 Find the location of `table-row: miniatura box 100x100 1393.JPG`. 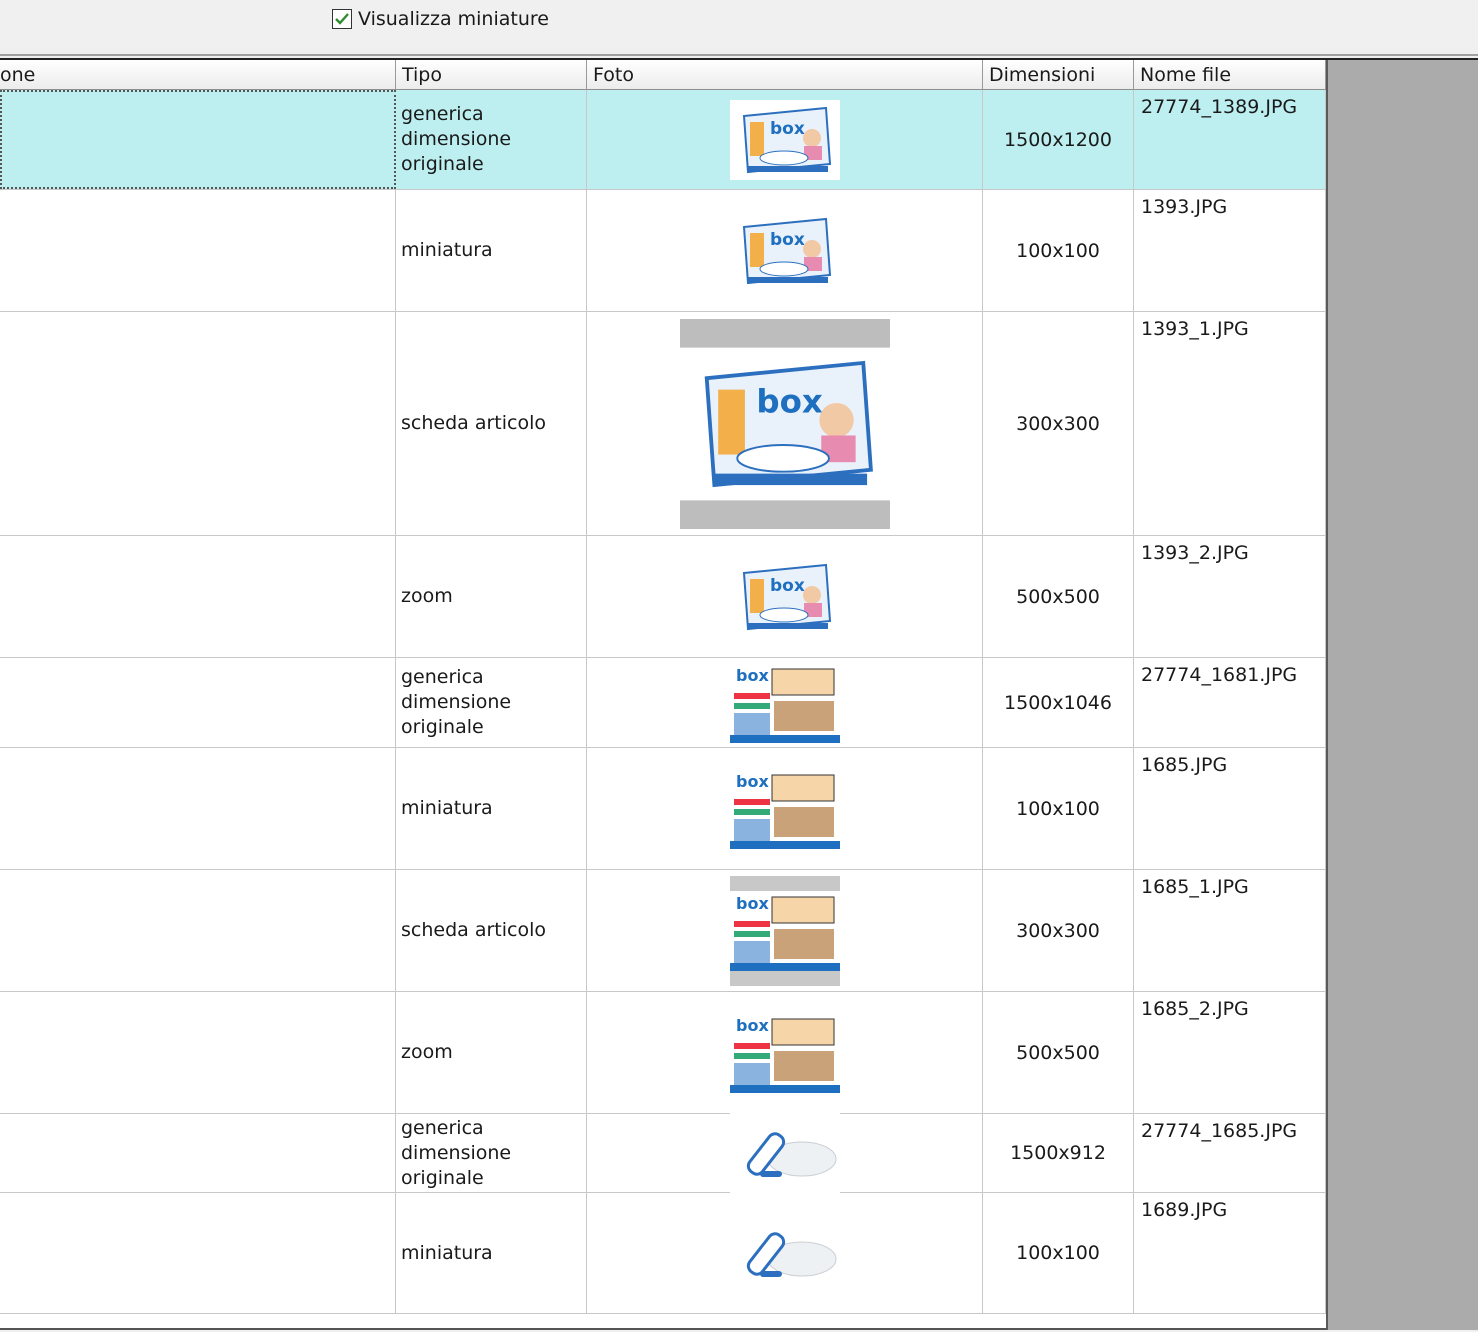

table-row: miniatura box 100x100 1393.JPG is located at coordinates (663, 251).